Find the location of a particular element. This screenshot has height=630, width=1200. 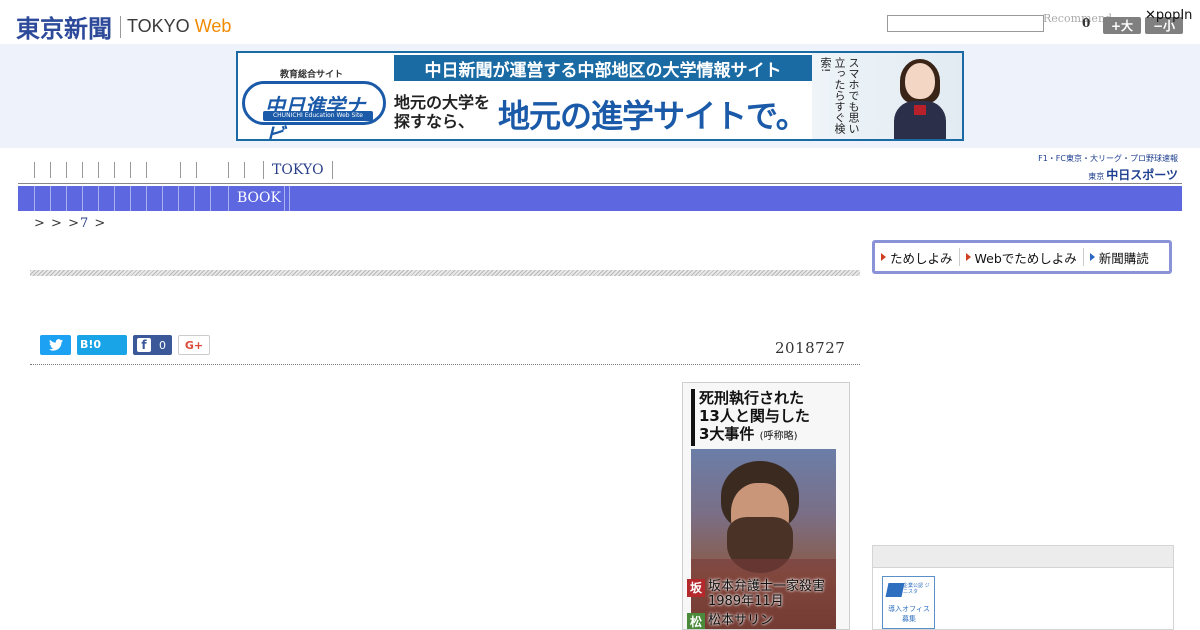

ad-slogan: 地元の進学サイトで。 is located at coordinates (653, 116).